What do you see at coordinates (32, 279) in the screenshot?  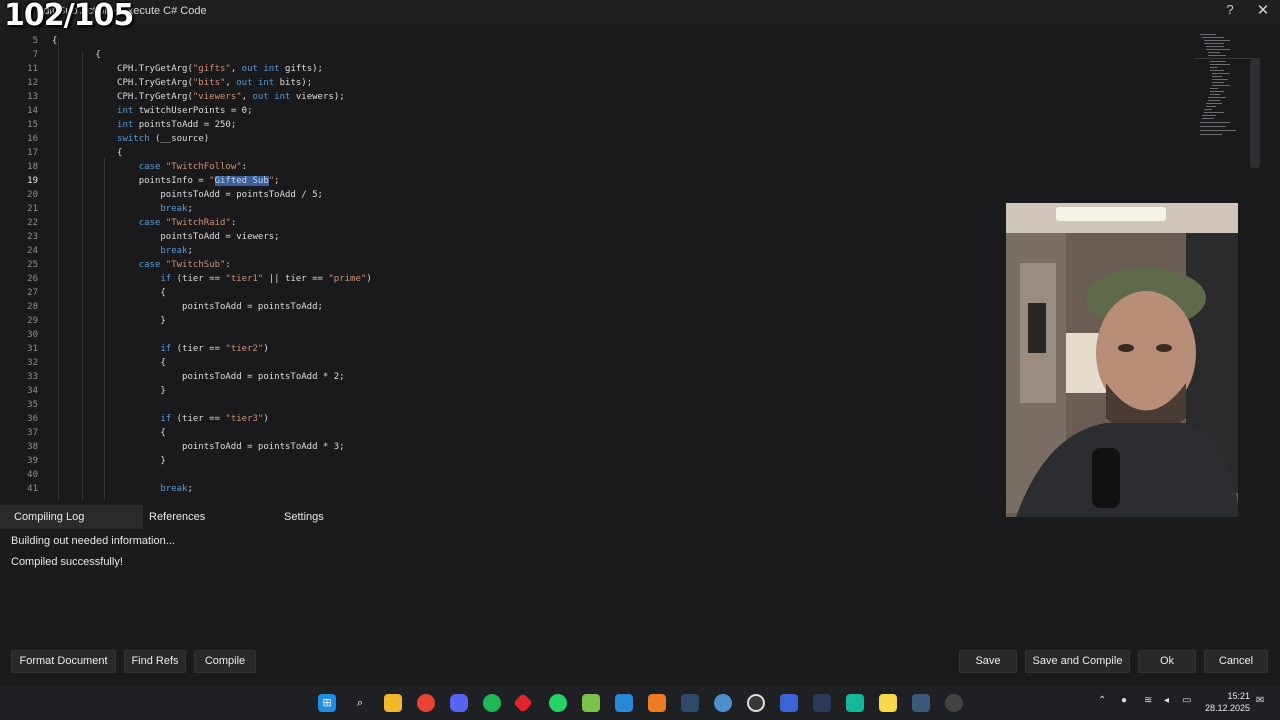 I see `line-number: 26` at bounding box center [32, 279].